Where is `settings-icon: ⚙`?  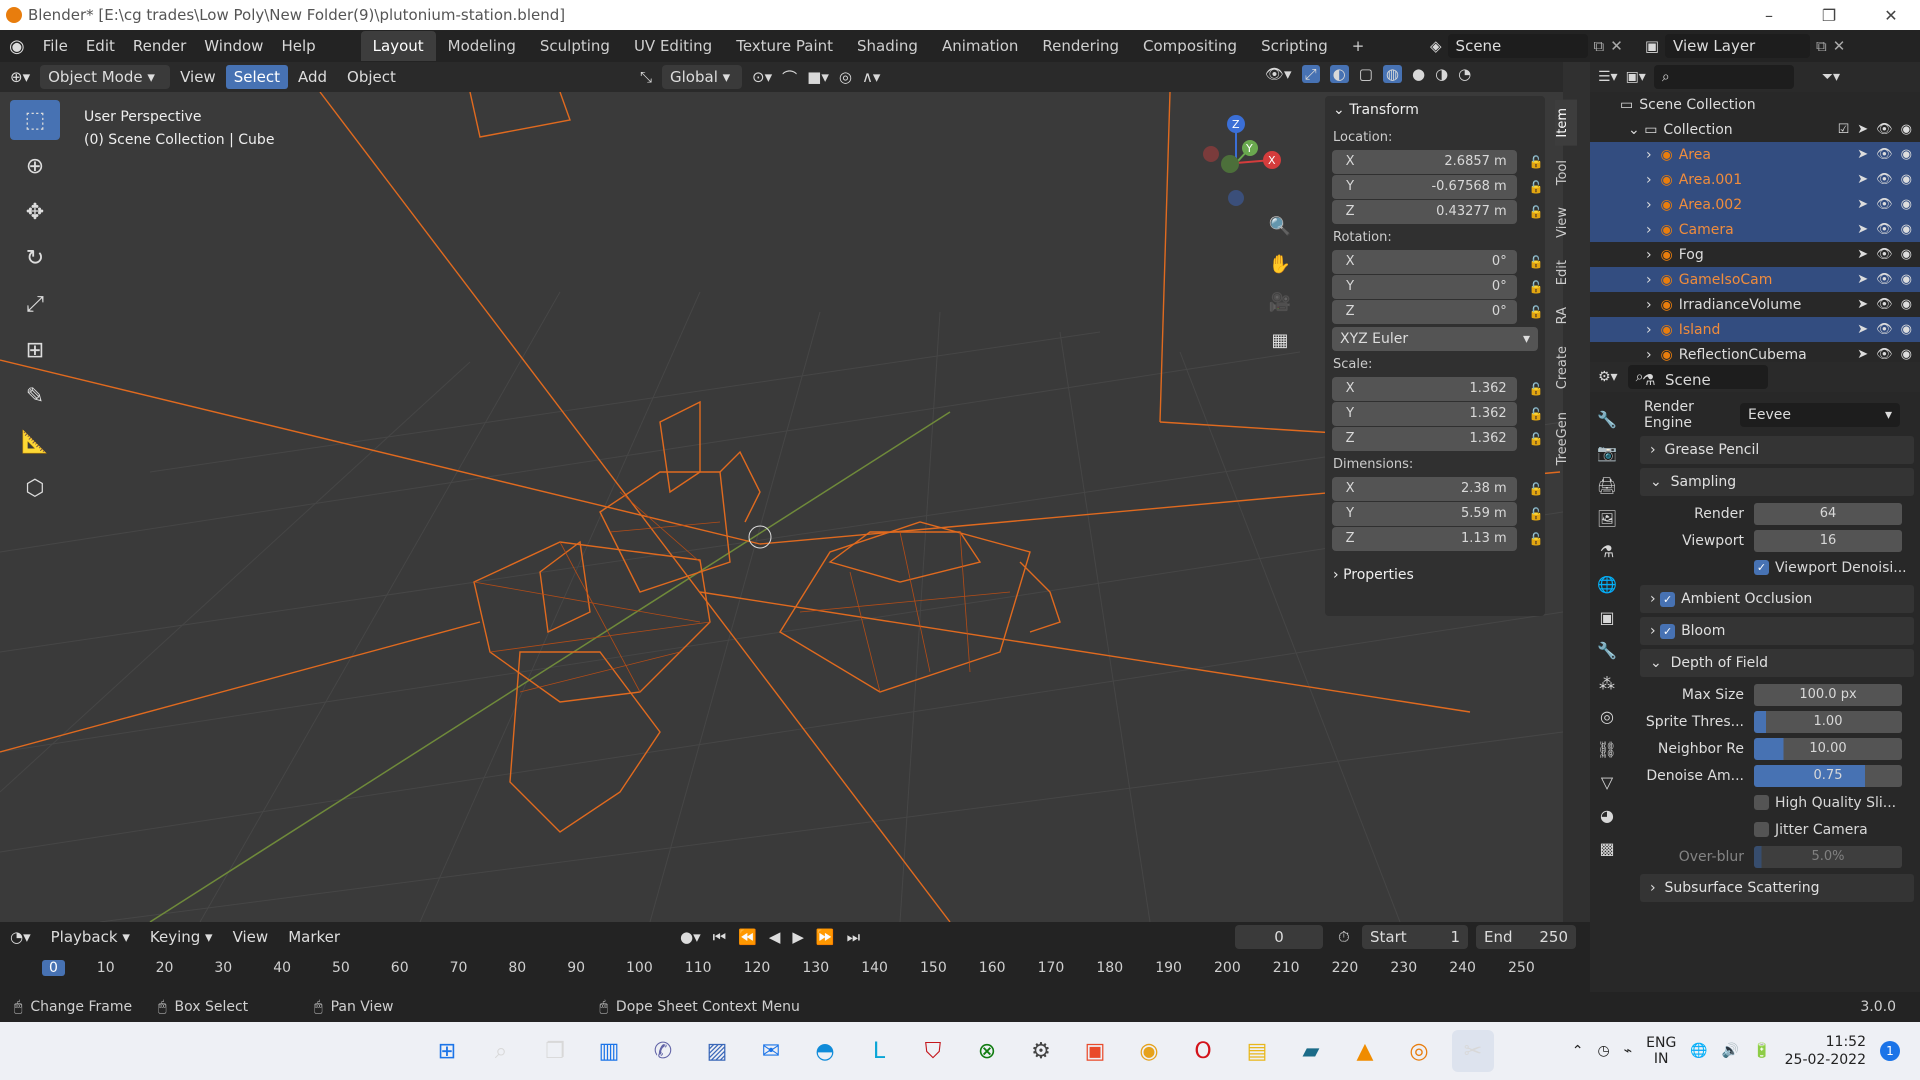
settings-icon: ⚙ is located at coordinates (1041, 1051).